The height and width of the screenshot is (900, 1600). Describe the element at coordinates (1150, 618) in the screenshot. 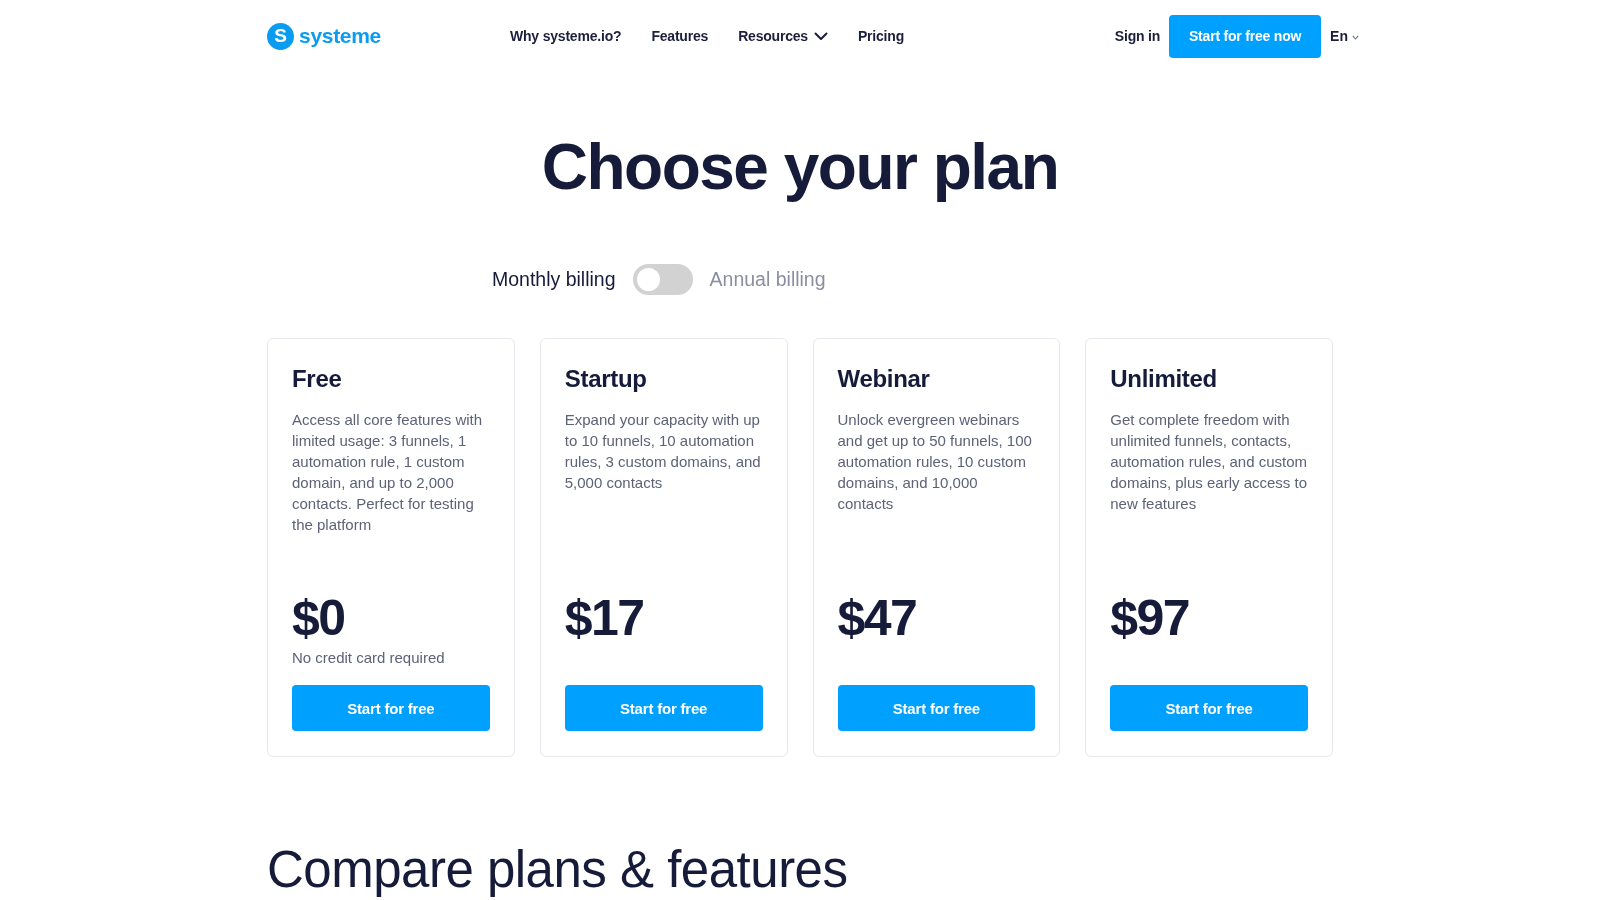

I see `plan-price: $97` at that location.